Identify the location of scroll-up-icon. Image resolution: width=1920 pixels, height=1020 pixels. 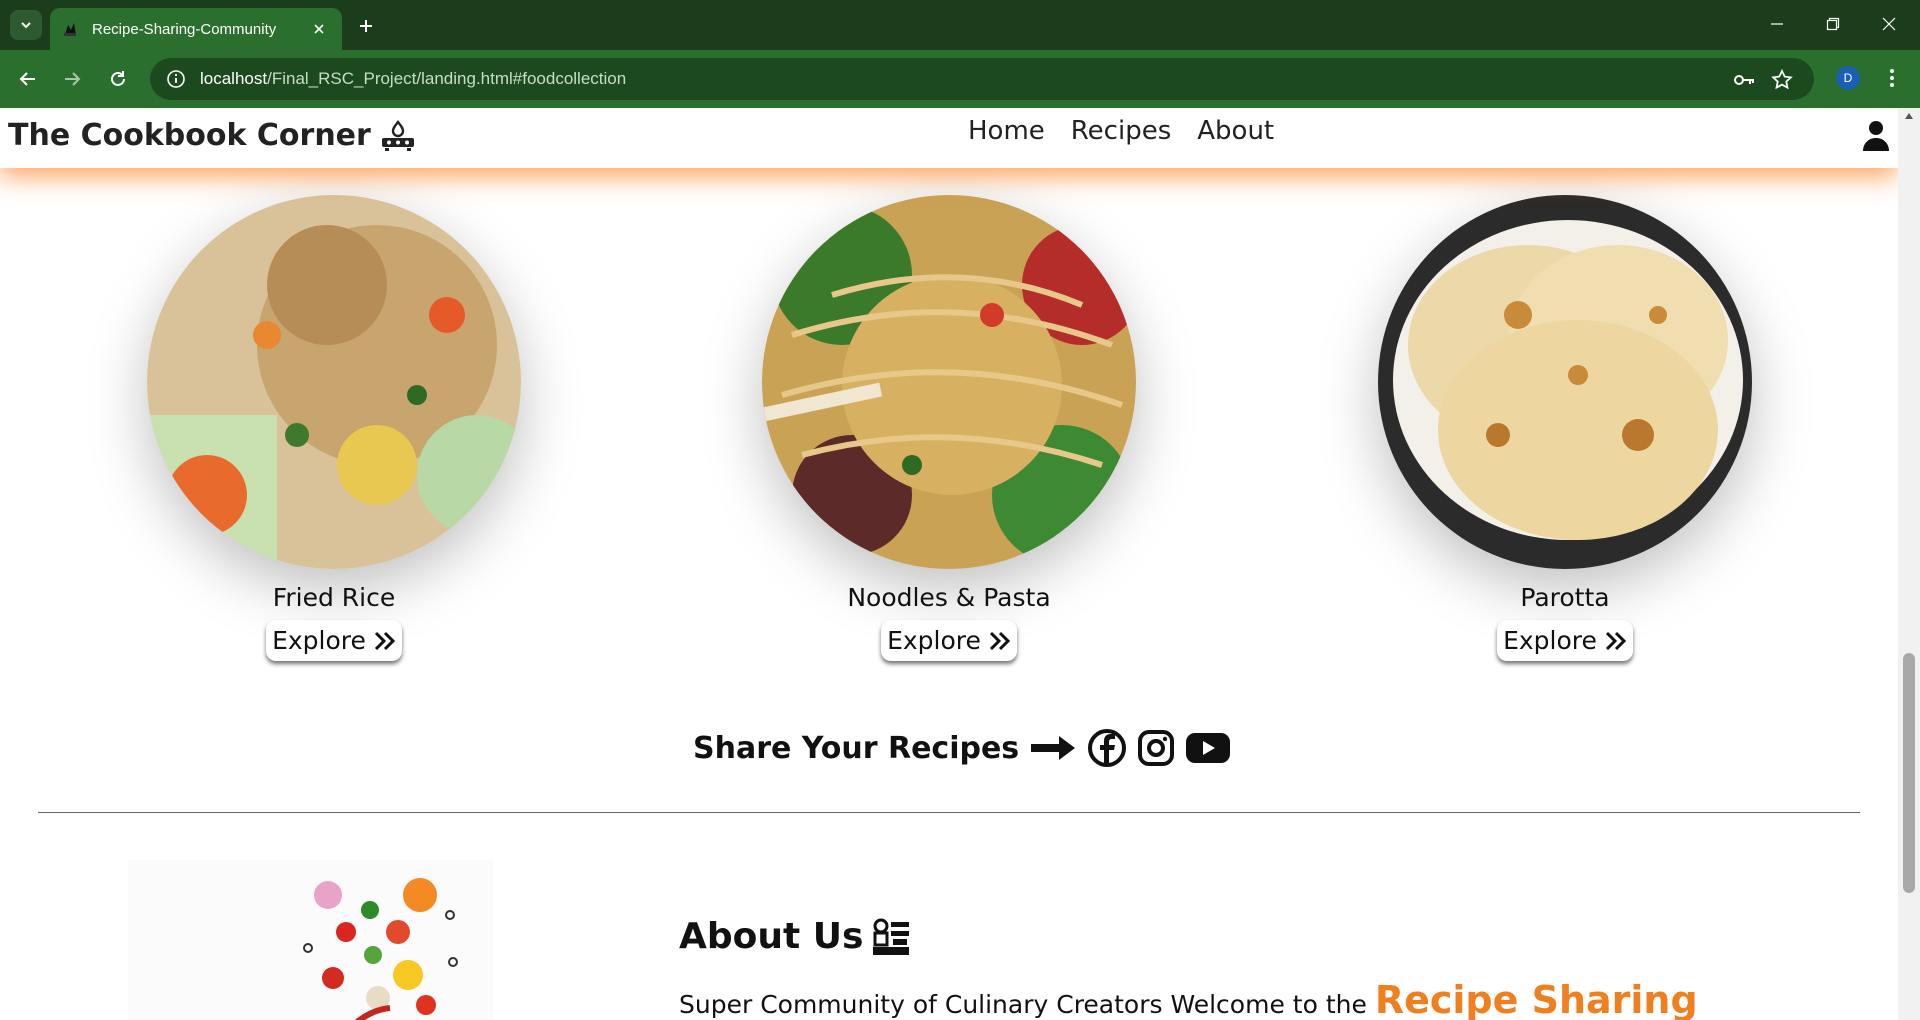
(1909, 116).